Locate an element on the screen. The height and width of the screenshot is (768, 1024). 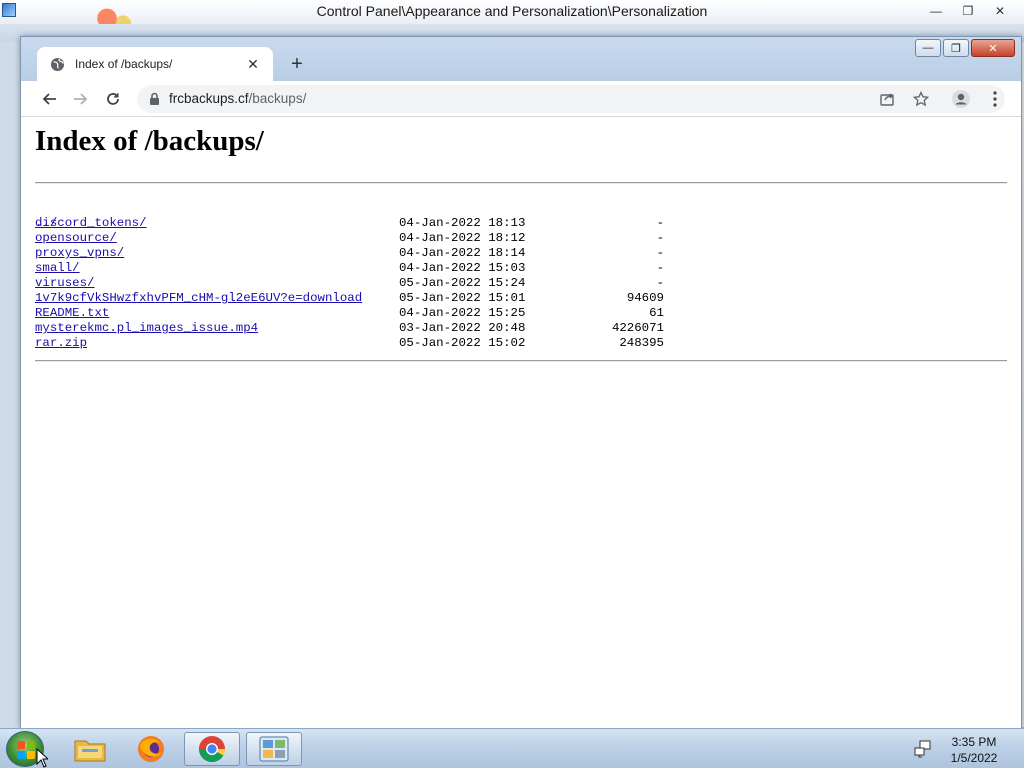
folder-icon is located at coordinates (90, 751).